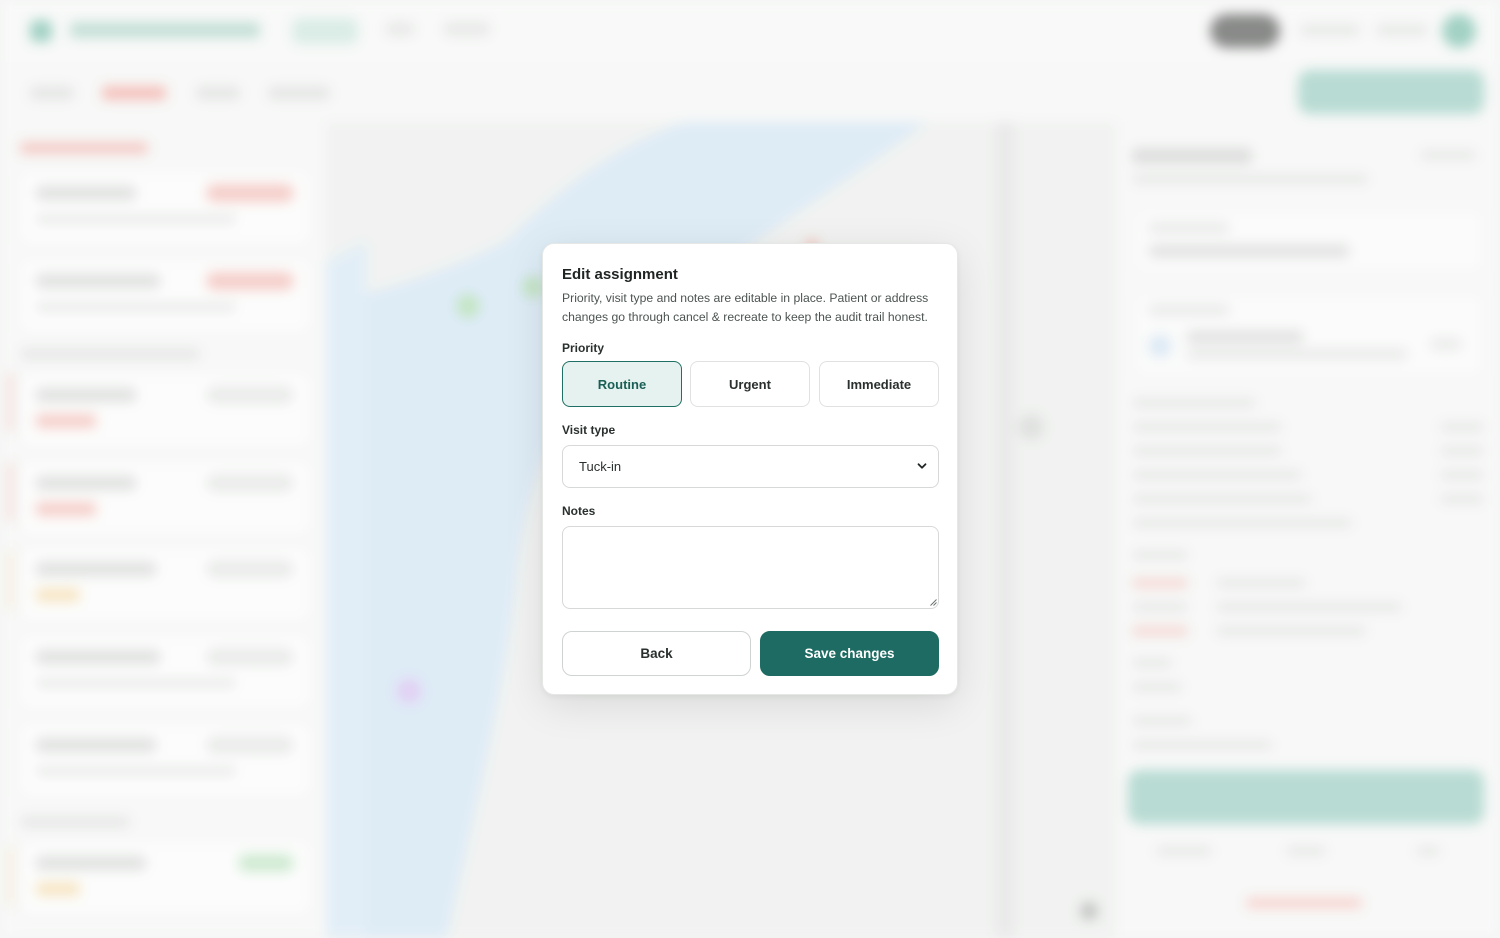  I want to click on modal-title: Edit assignment, so click(620, 274).